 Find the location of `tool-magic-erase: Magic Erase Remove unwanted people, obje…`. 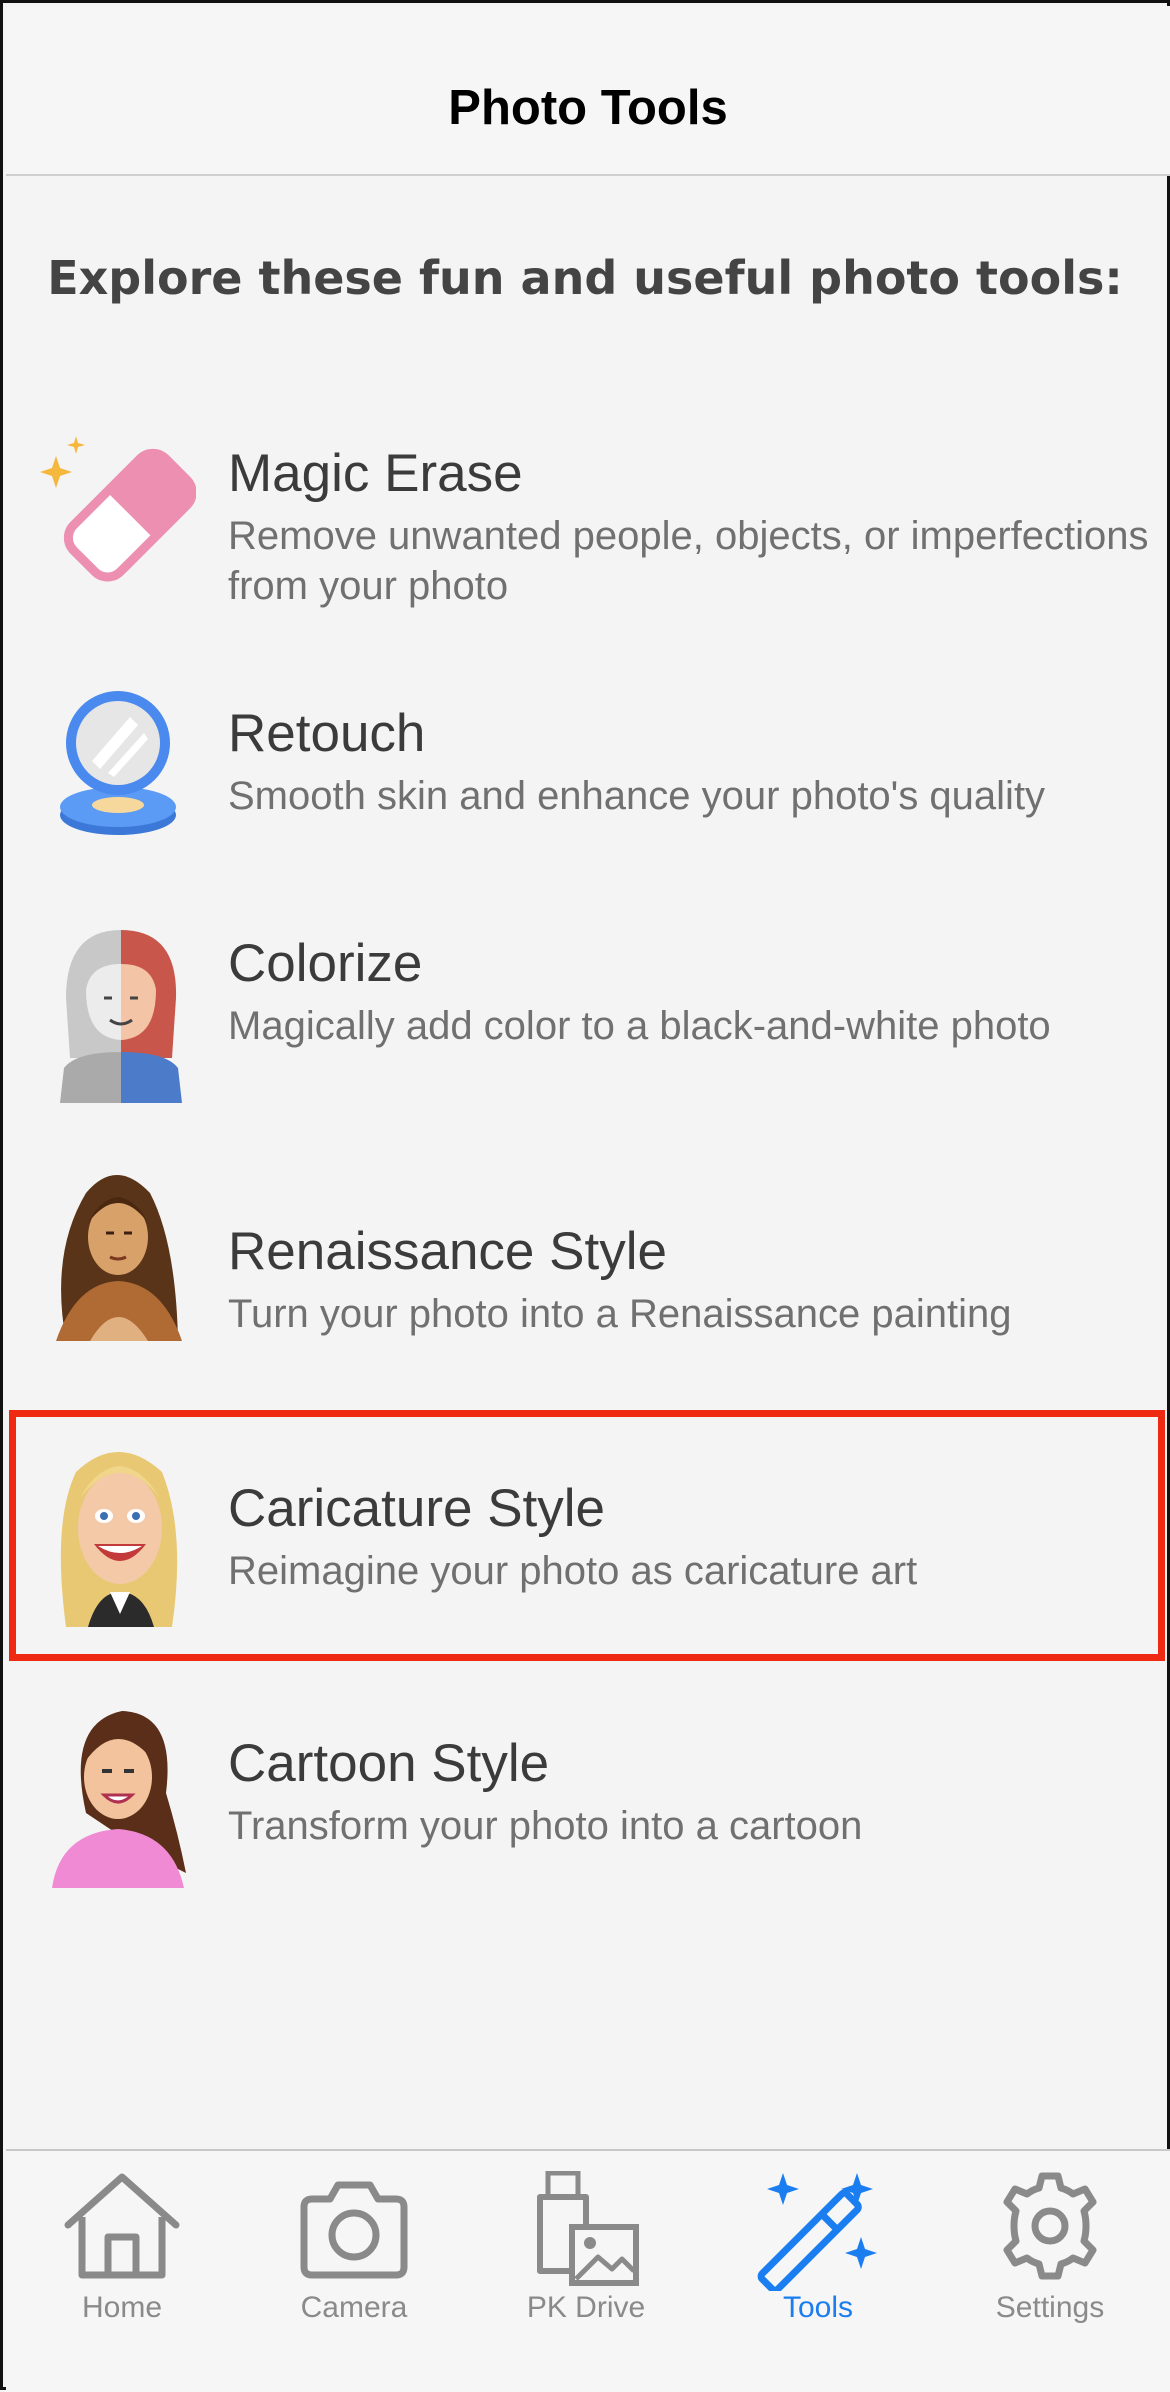

tool-magic-erase: Magic Erase Remove unwanted people, obje… is located at coordinates (588, 505).